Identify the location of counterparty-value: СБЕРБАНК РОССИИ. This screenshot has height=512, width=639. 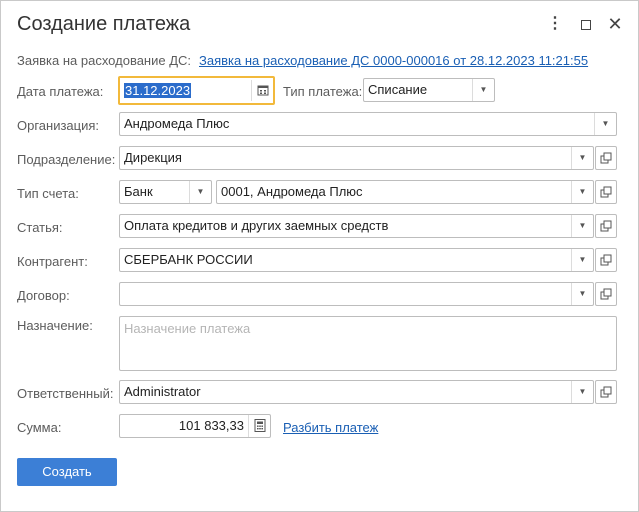
(188, 259).